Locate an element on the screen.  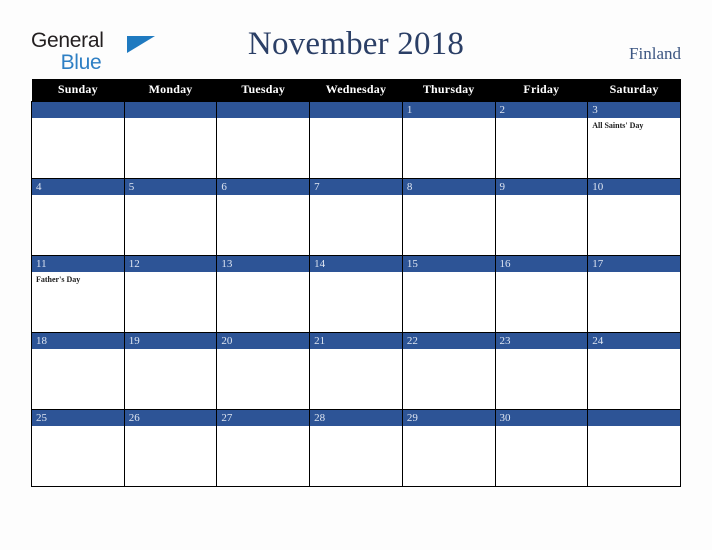
day-number: 12 is located at coordinates (170, 263).